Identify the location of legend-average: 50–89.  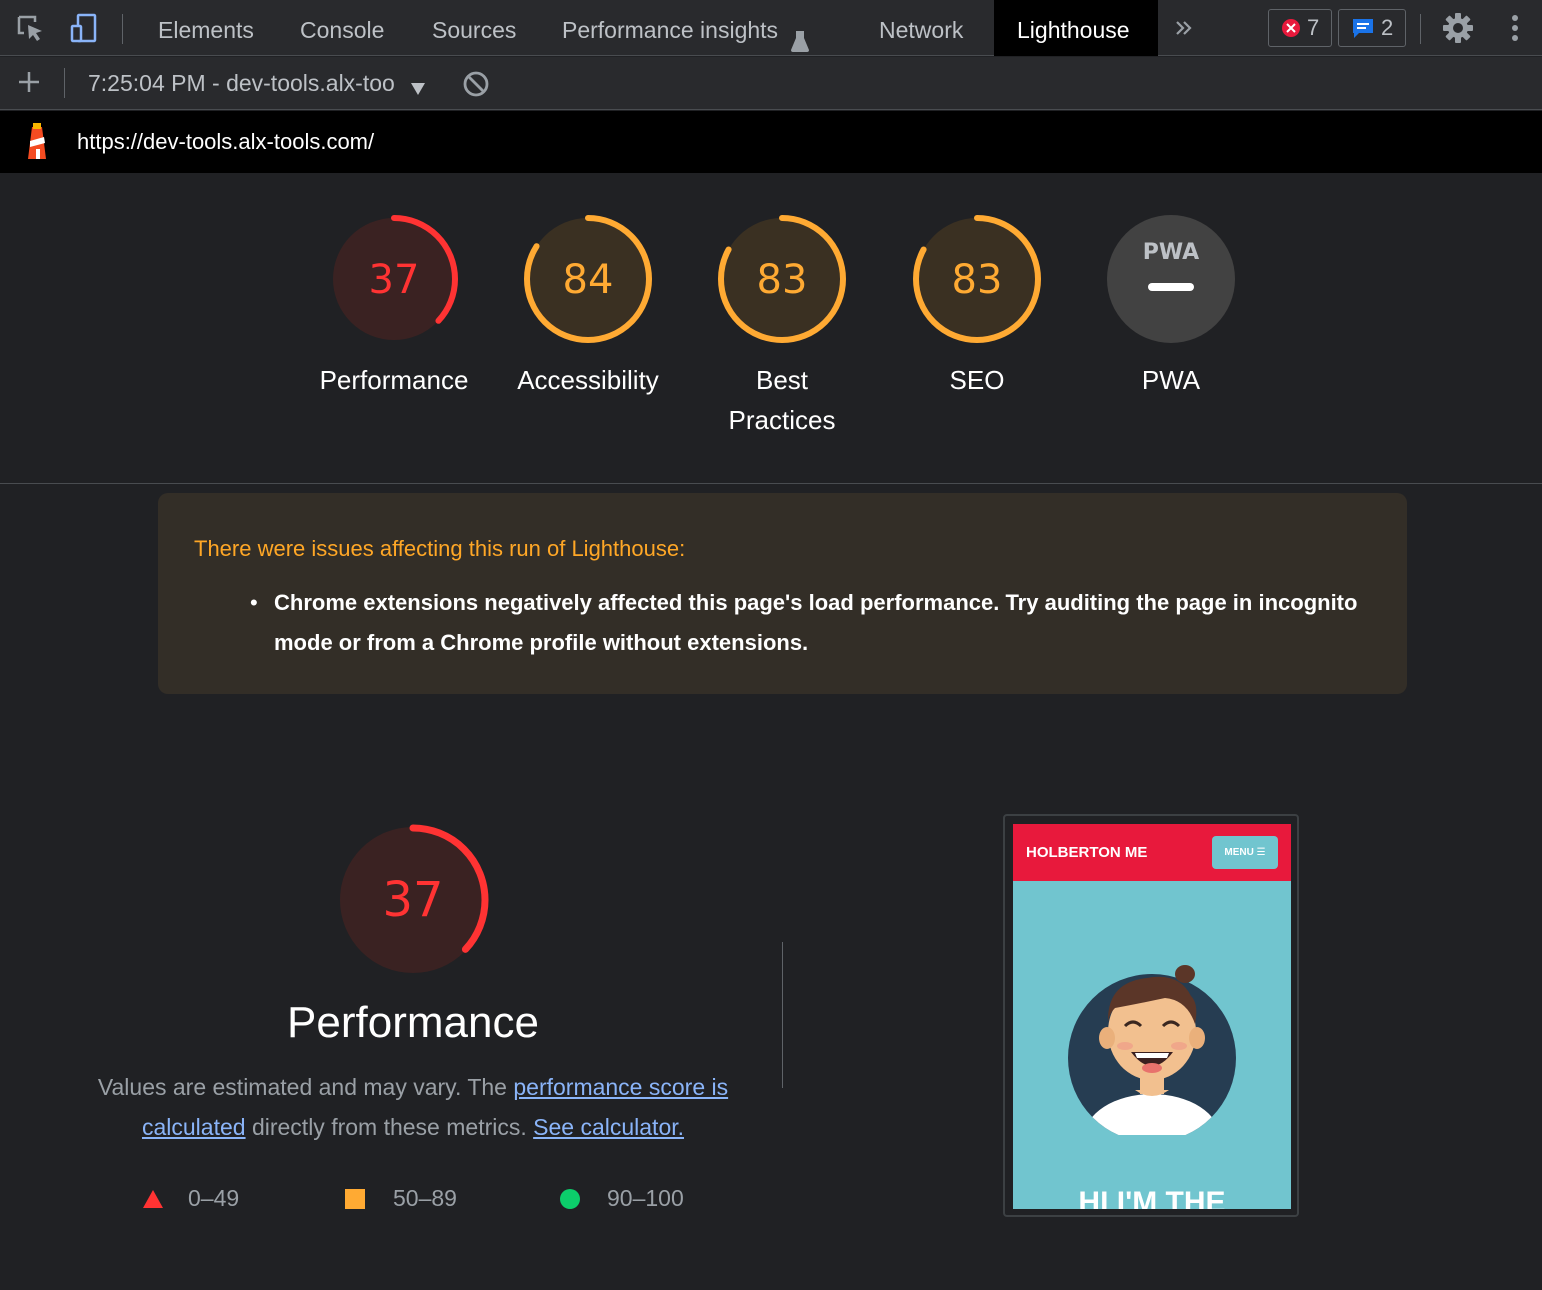
(401, 1198).